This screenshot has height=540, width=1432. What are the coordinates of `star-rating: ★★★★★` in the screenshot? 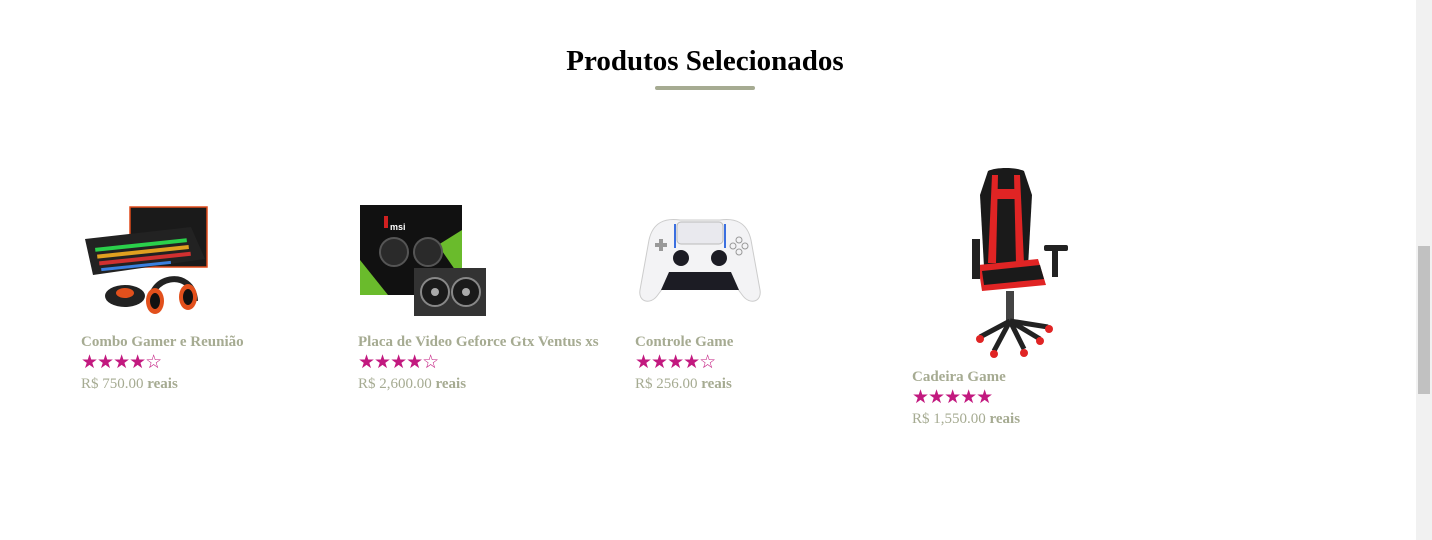 It's located at (952, 397).